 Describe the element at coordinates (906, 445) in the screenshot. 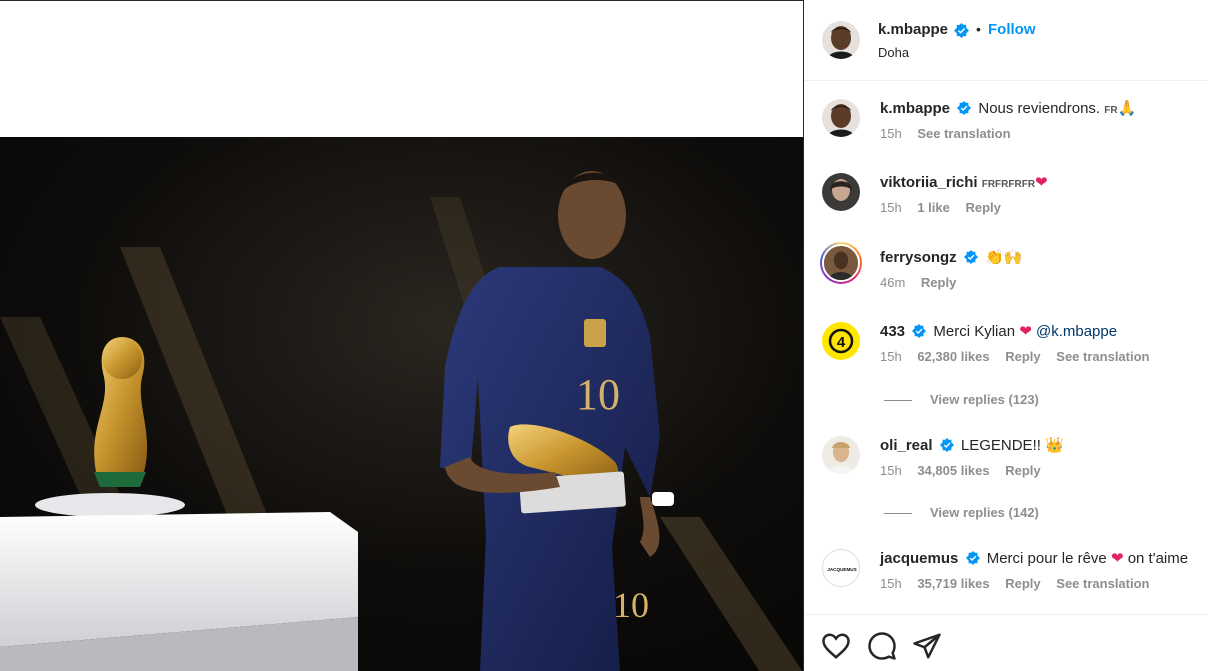

I see `comment-username: oli_real` at that location.